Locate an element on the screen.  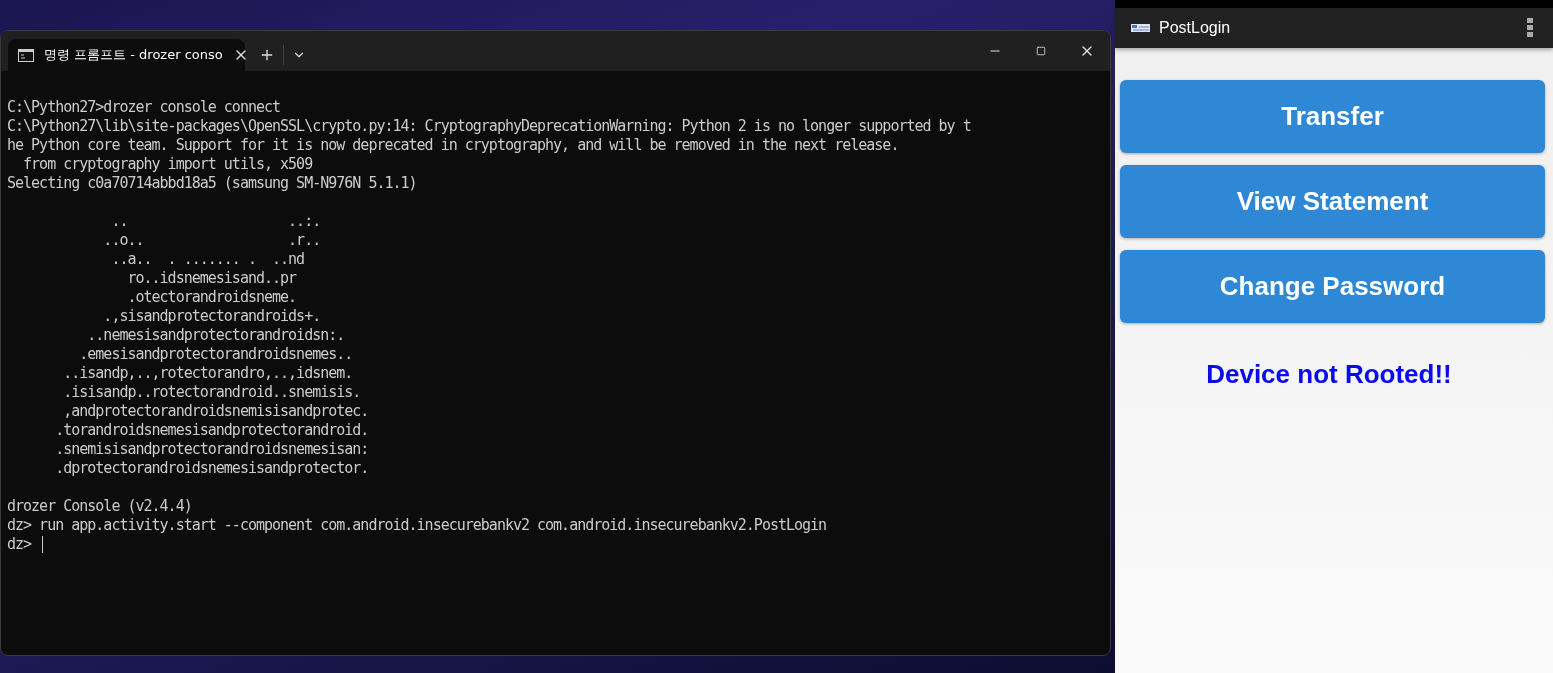
action-button: Change Password is located at coordinates (1332, 286).